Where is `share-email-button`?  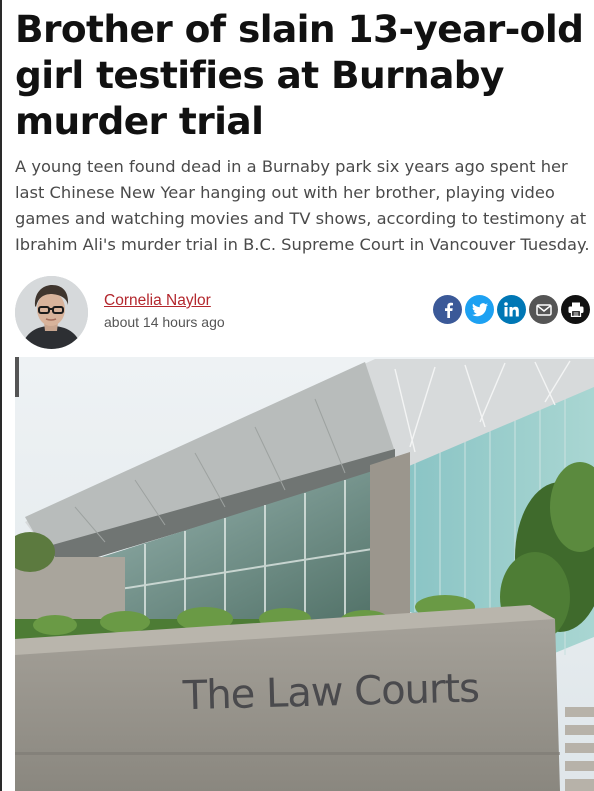
share-email-button is located at coordinates (543, 309).